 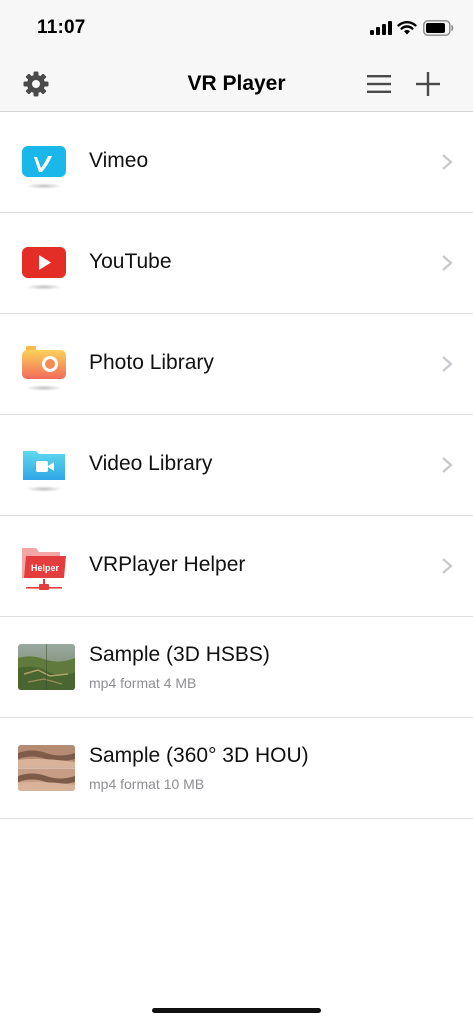 I want to click on navigation-bar: VR Player, so click(x=236, y=84).